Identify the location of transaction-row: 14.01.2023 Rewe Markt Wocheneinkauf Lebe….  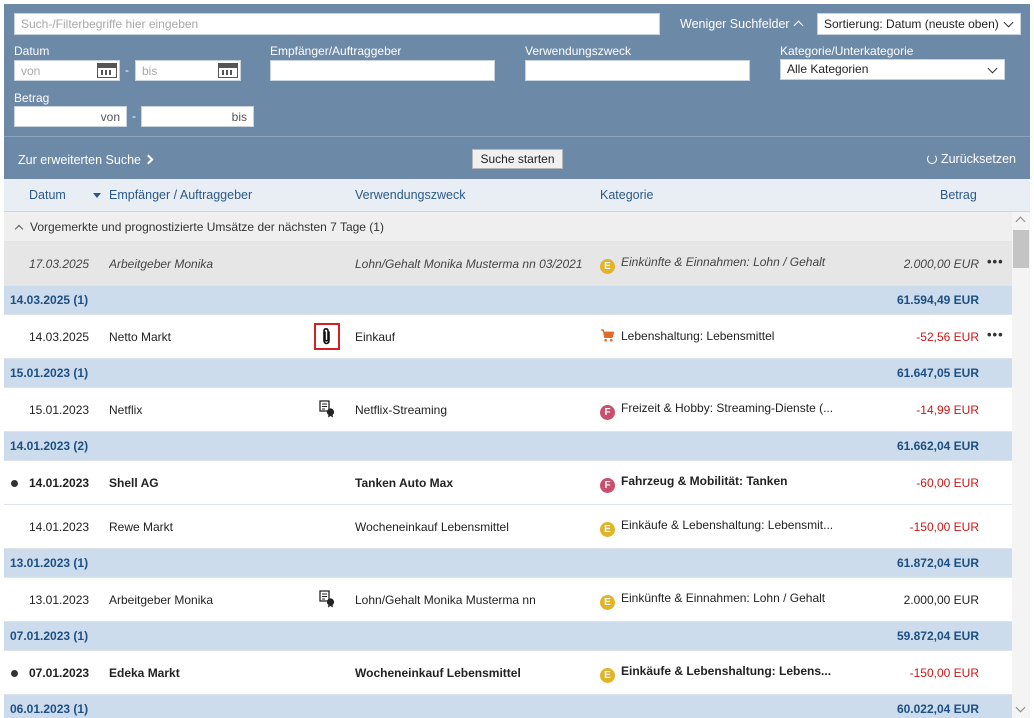
(508, 527).